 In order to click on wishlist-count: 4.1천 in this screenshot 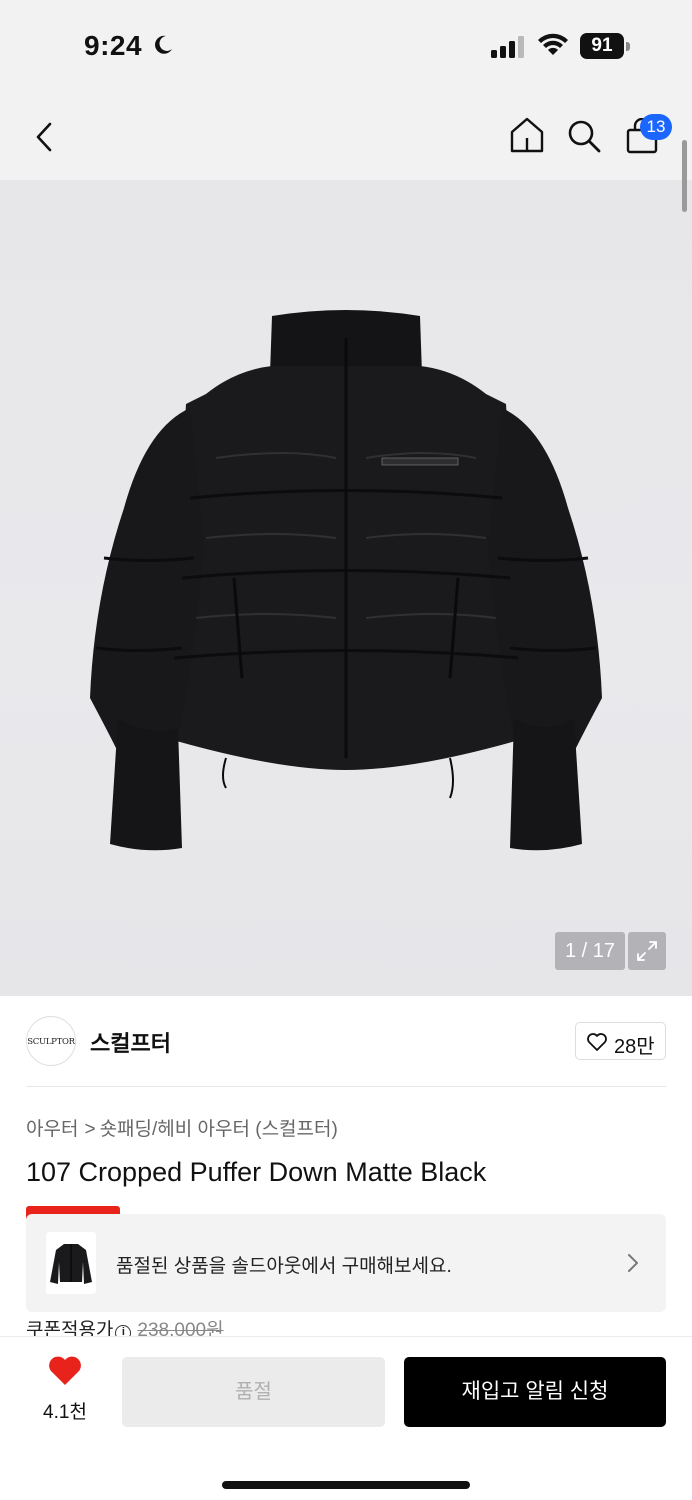, I will do `click(65, 1412)`.